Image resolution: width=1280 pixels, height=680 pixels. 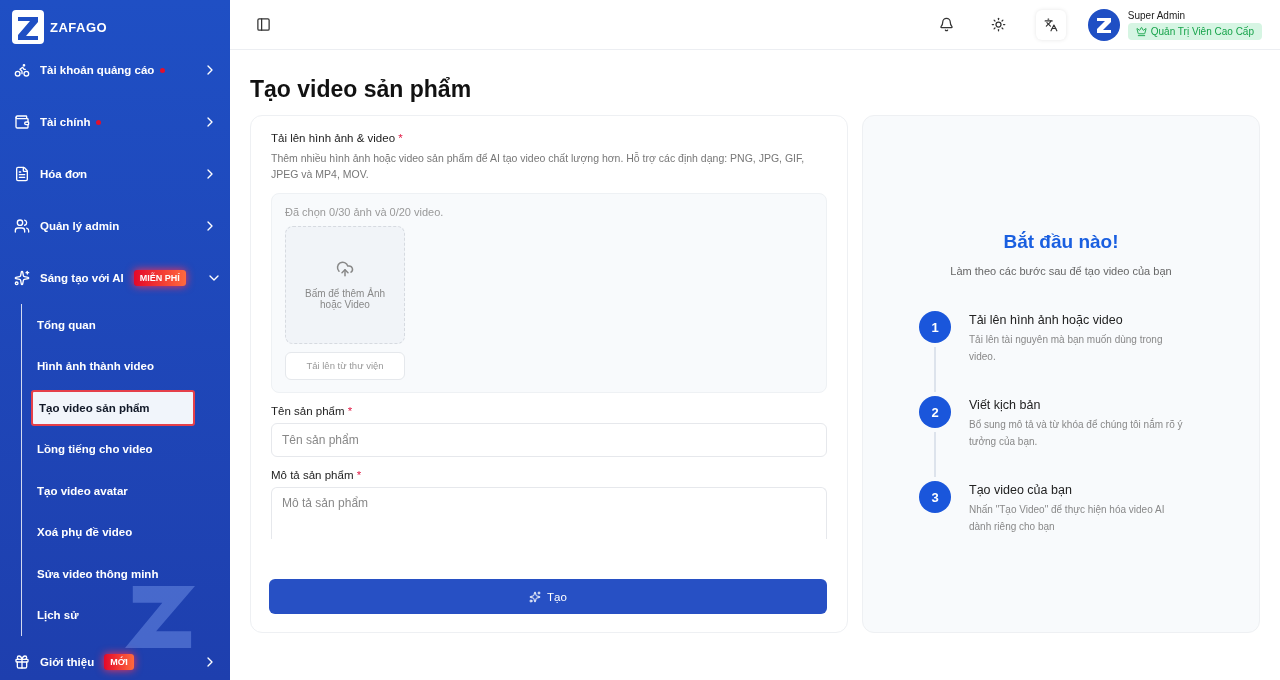 What do you see at coordinates (549, 439) in the screenshot?
I see `name-field: Tên sản phẩm` at bounding box center [549, 439].